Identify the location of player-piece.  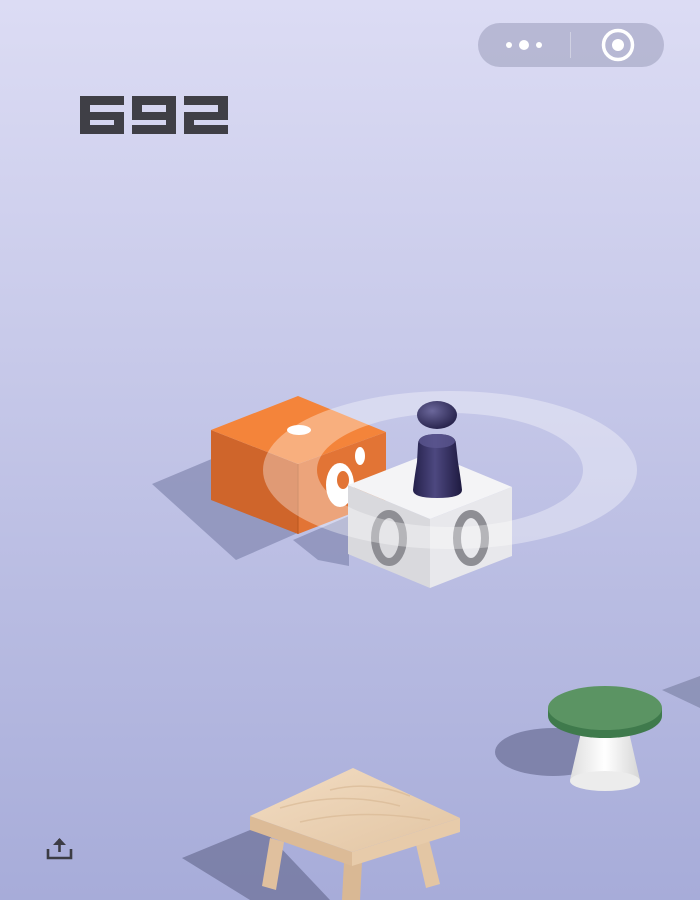
(437, 449).